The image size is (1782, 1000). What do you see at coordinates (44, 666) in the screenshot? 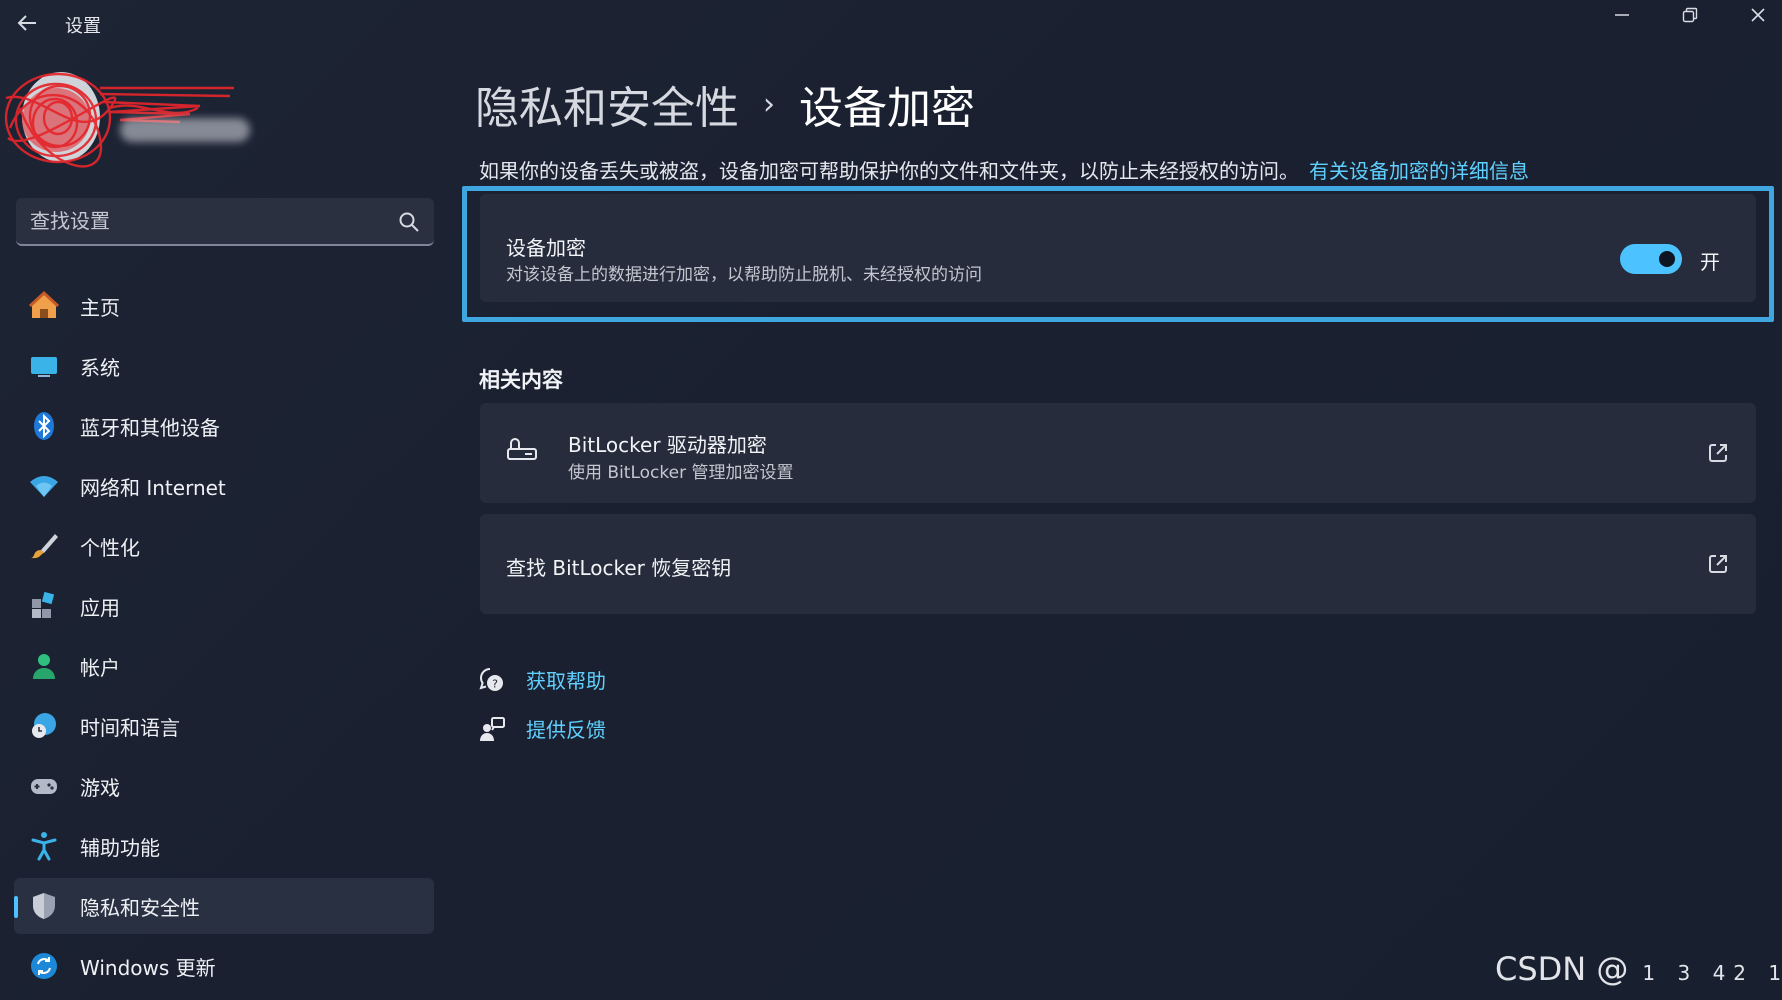
I see `person-icon` at bounding box center [44, 666].